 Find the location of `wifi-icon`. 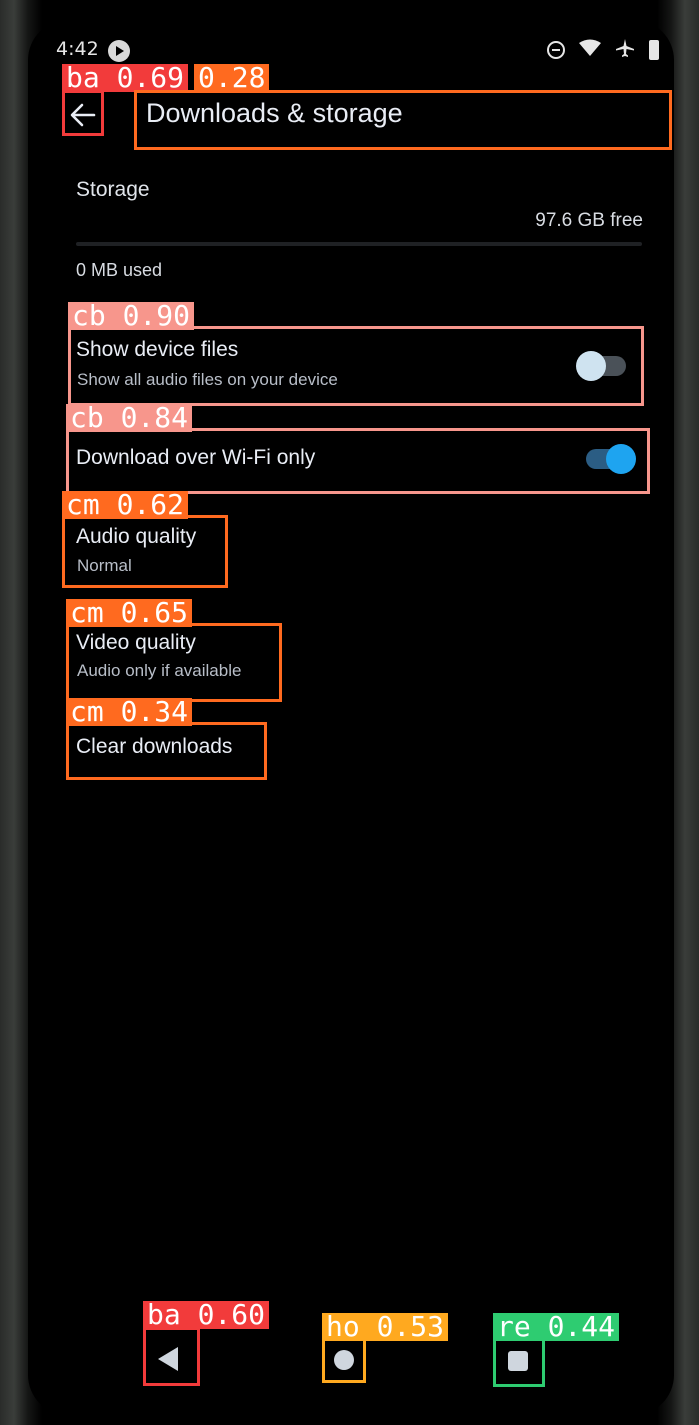

wifi-icon is located at coordinates (590, 50).